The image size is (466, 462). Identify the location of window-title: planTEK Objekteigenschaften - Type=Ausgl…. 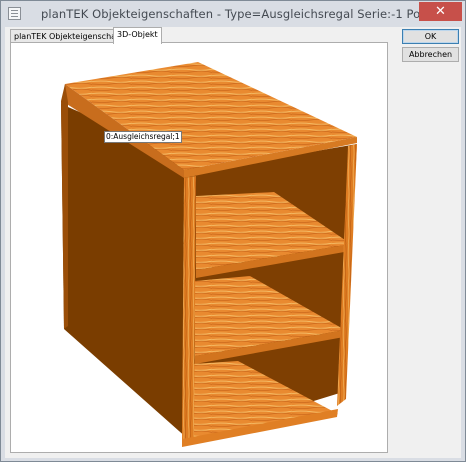
(242, 14).